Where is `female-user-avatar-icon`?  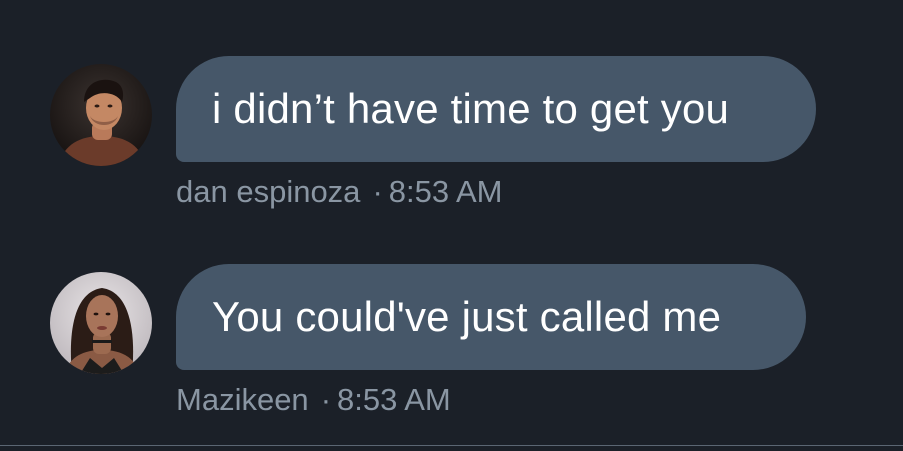 female-user-avatar-icon is located at coordinates (101, 323).